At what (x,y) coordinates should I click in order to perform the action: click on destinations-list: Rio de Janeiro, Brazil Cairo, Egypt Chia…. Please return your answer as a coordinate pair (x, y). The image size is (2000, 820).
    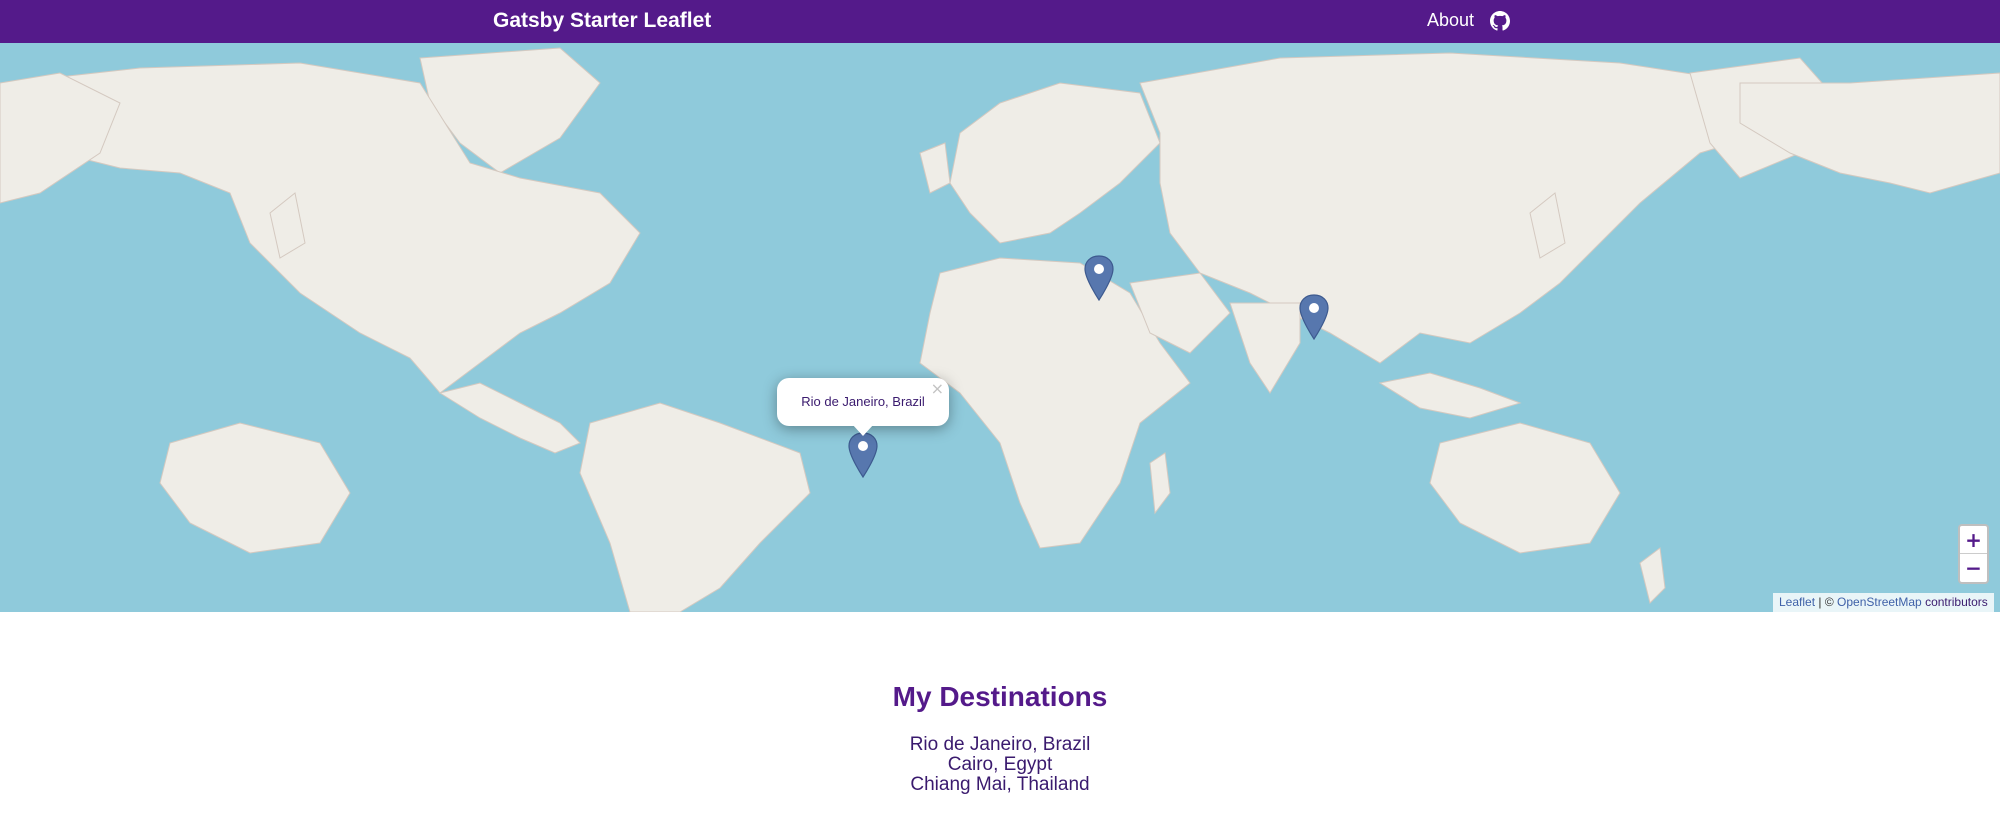
    Looking at the image, I should click on (1000, 765).